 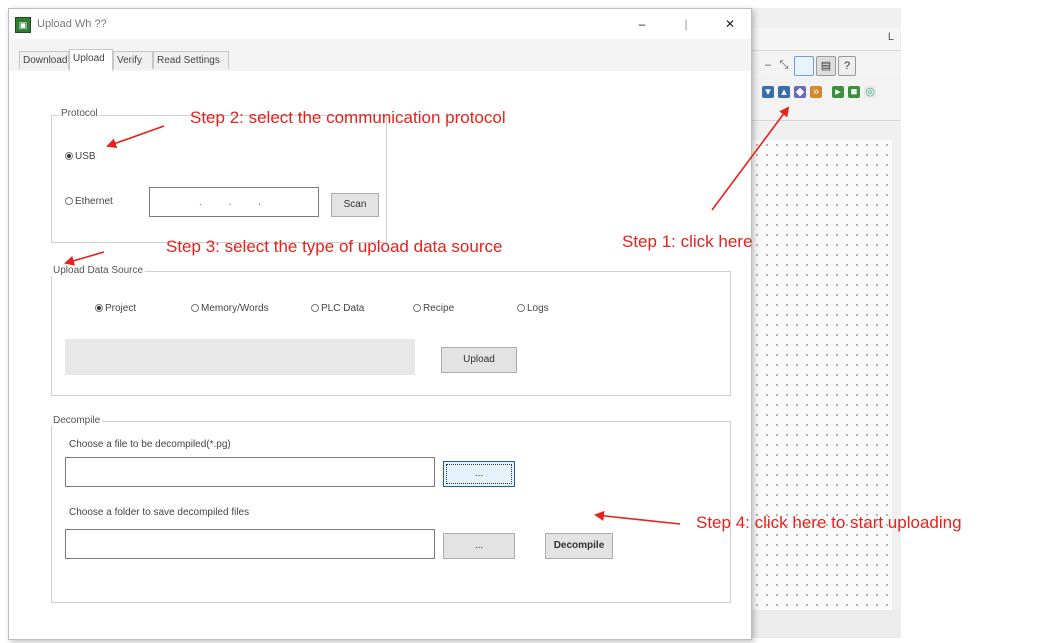 I want to click on toolbar-window-icon: ▤, so click(x=826, y=66).